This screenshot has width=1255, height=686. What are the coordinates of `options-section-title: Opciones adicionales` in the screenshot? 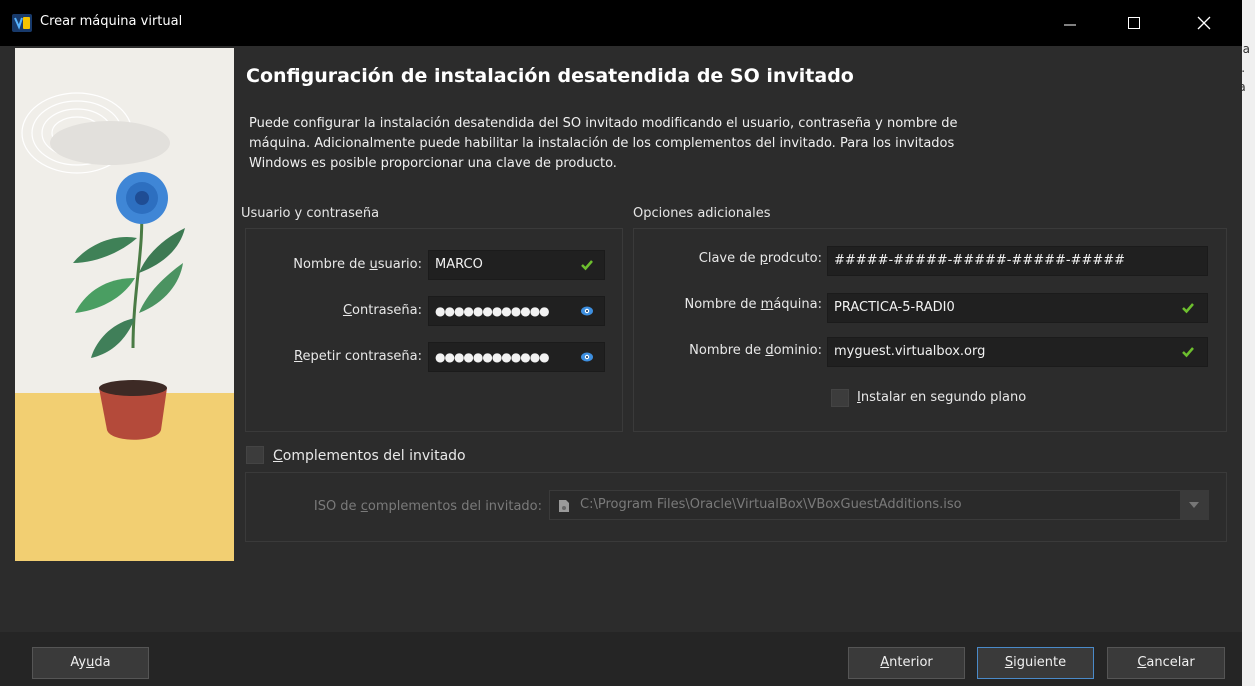 It's located at (702, 213).